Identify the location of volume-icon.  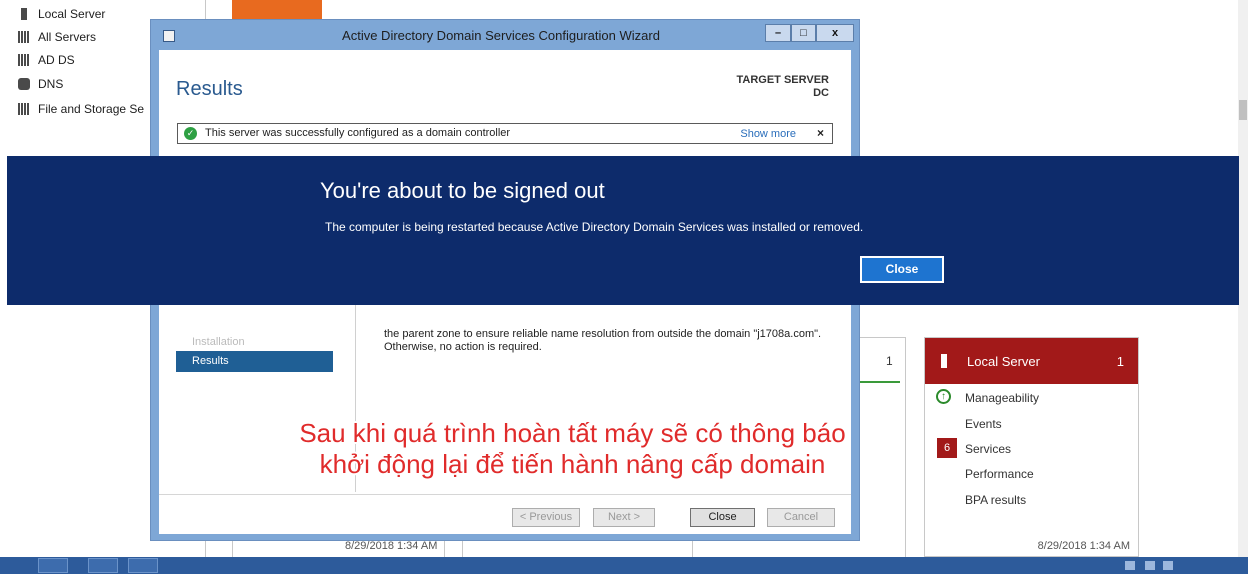
(1168, 565).